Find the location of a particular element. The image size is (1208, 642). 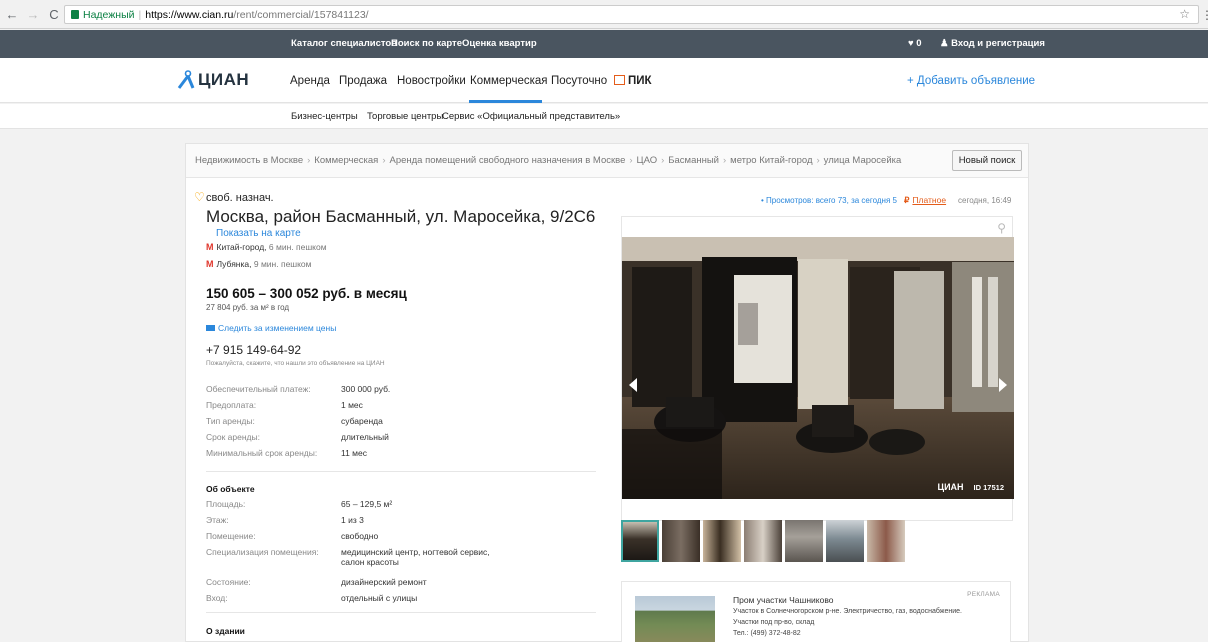

breadcrumb-item: метро Китай-город is located at coordinates (771, 160).